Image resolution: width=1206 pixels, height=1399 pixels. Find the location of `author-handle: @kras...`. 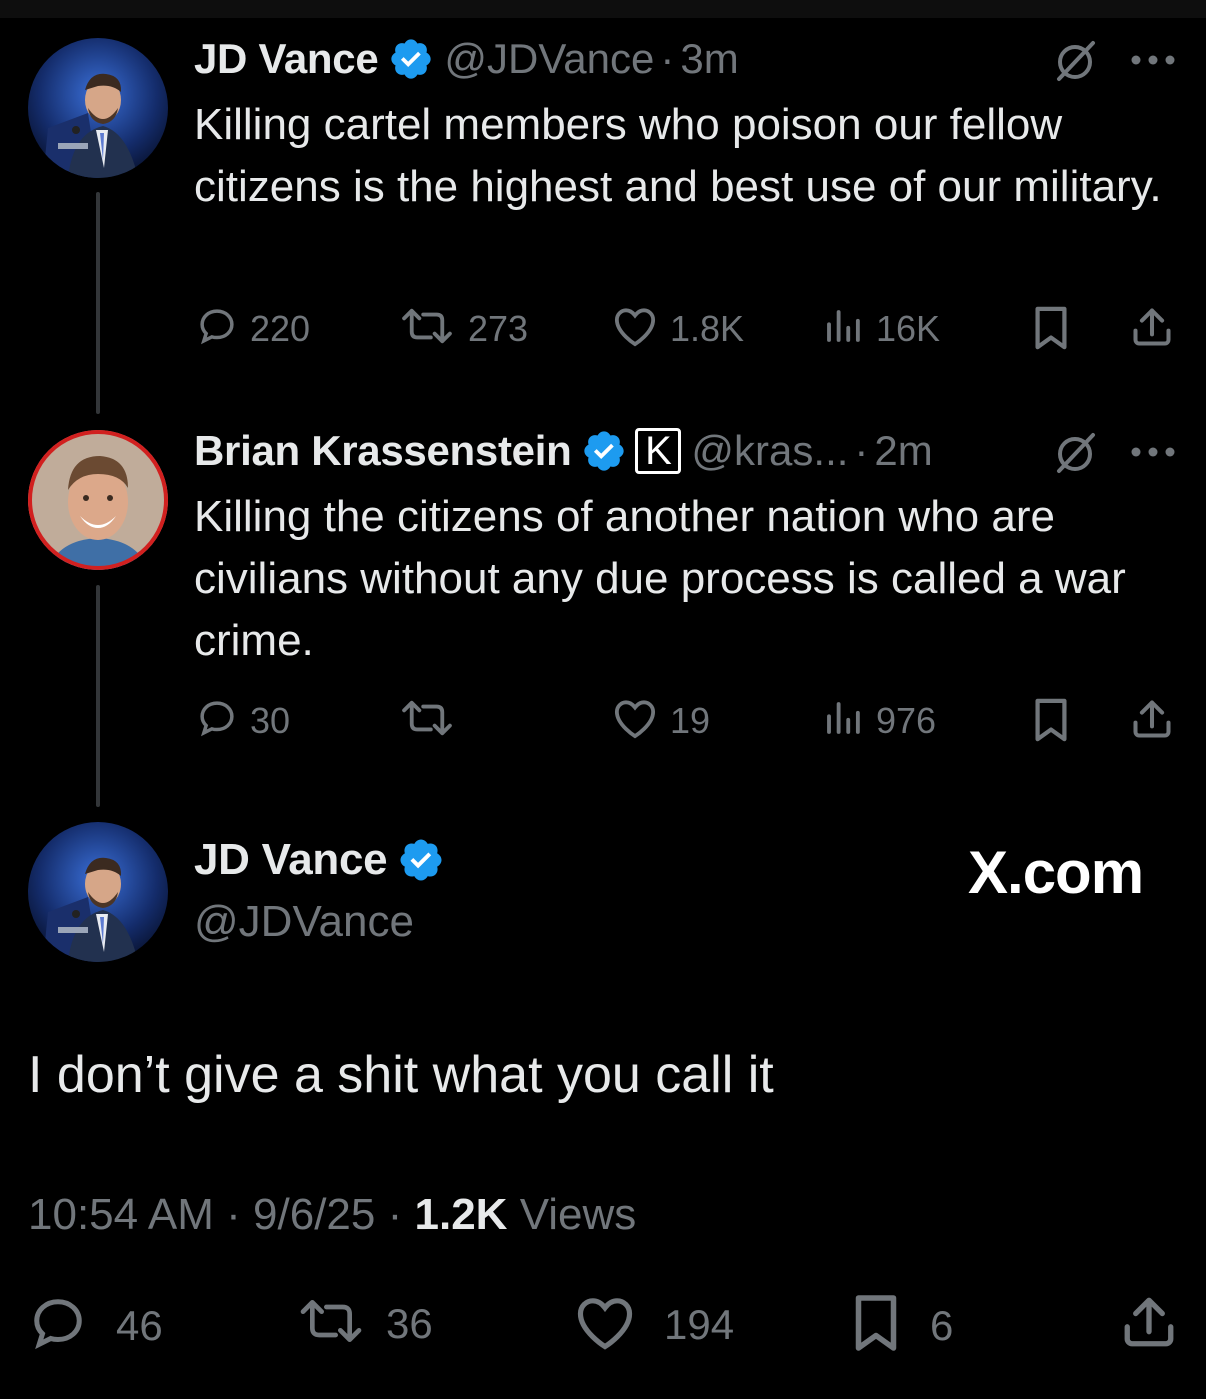

author-handle: @kras... is located at coordinates (769, 451).